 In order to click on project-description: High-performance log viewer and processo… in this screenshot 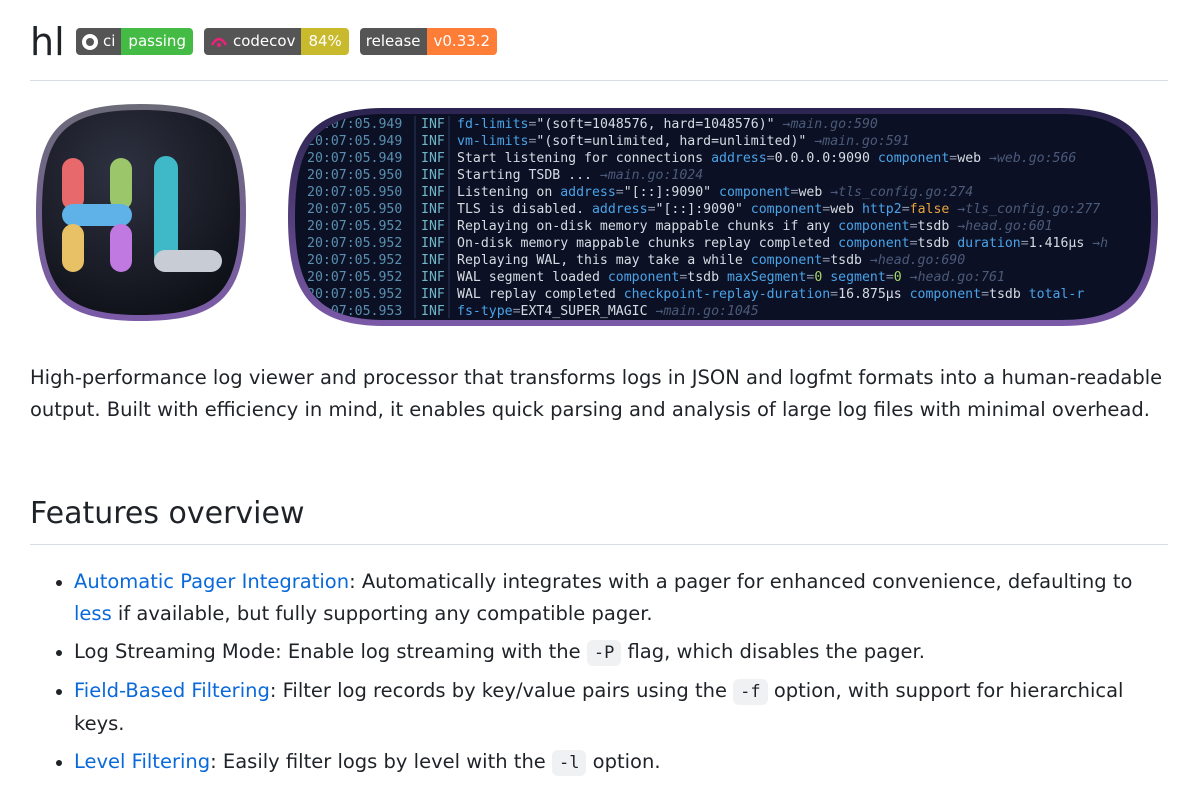, I will do `click(596, 393)`.